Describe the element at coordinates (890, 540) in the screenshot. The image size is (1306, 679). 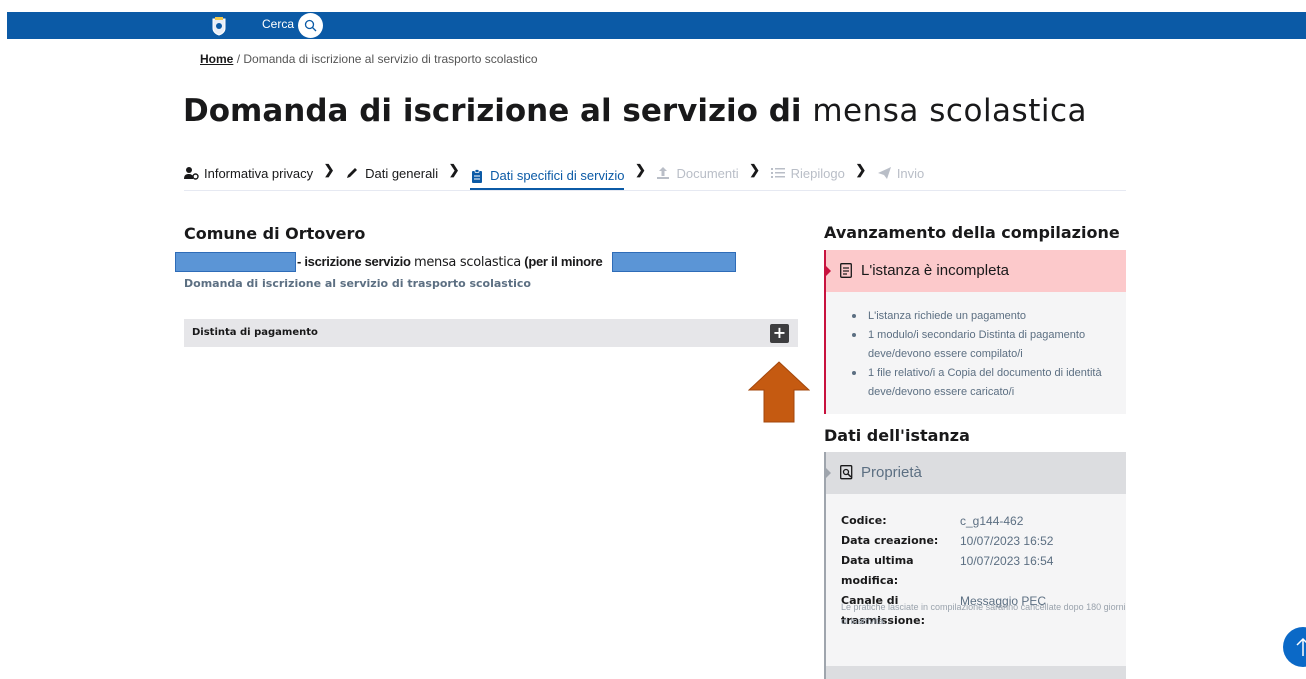
I see `property-key: Data creazione:` at that location.